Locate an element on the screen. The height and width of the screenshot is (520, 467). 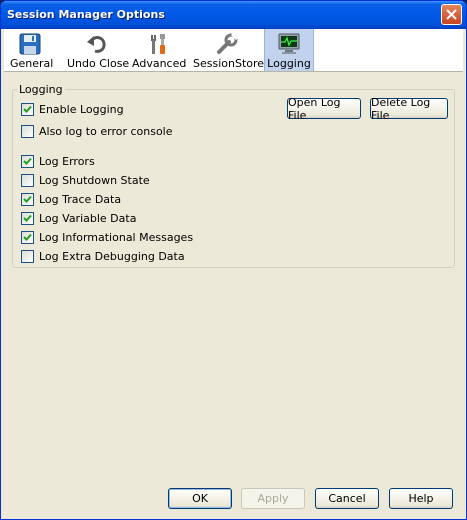
tab-undo-close: Undo Close is located at coordinates (98, 50).